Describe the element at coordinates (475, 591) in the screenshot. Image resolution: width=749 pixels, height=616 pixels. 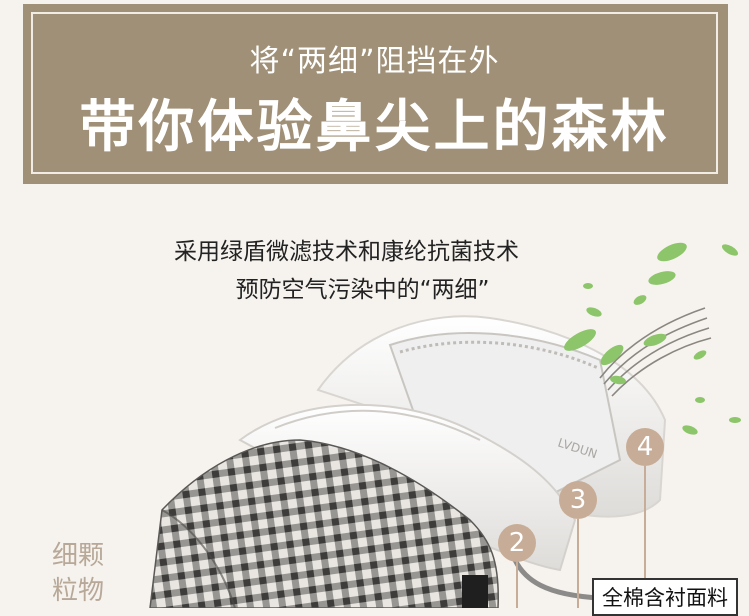
I see `brand-tag` at that location.